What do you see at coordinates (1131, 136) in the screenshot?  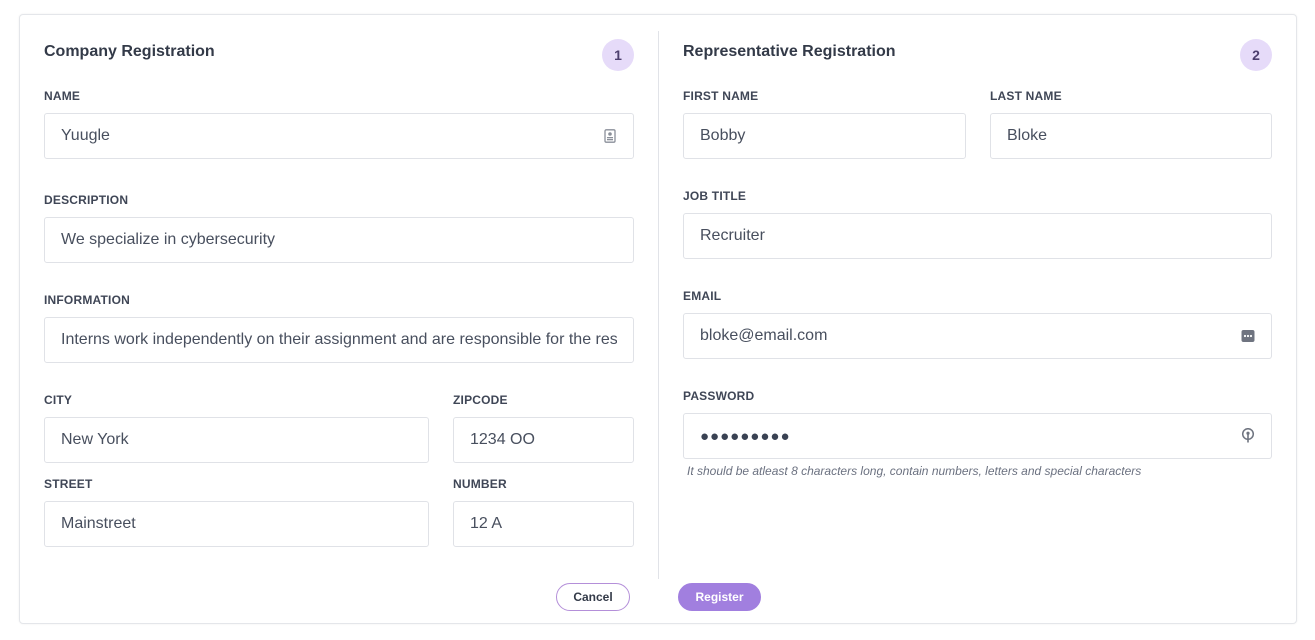 I see `last-name-field: Bloke` at bounding box center [1131, 136].